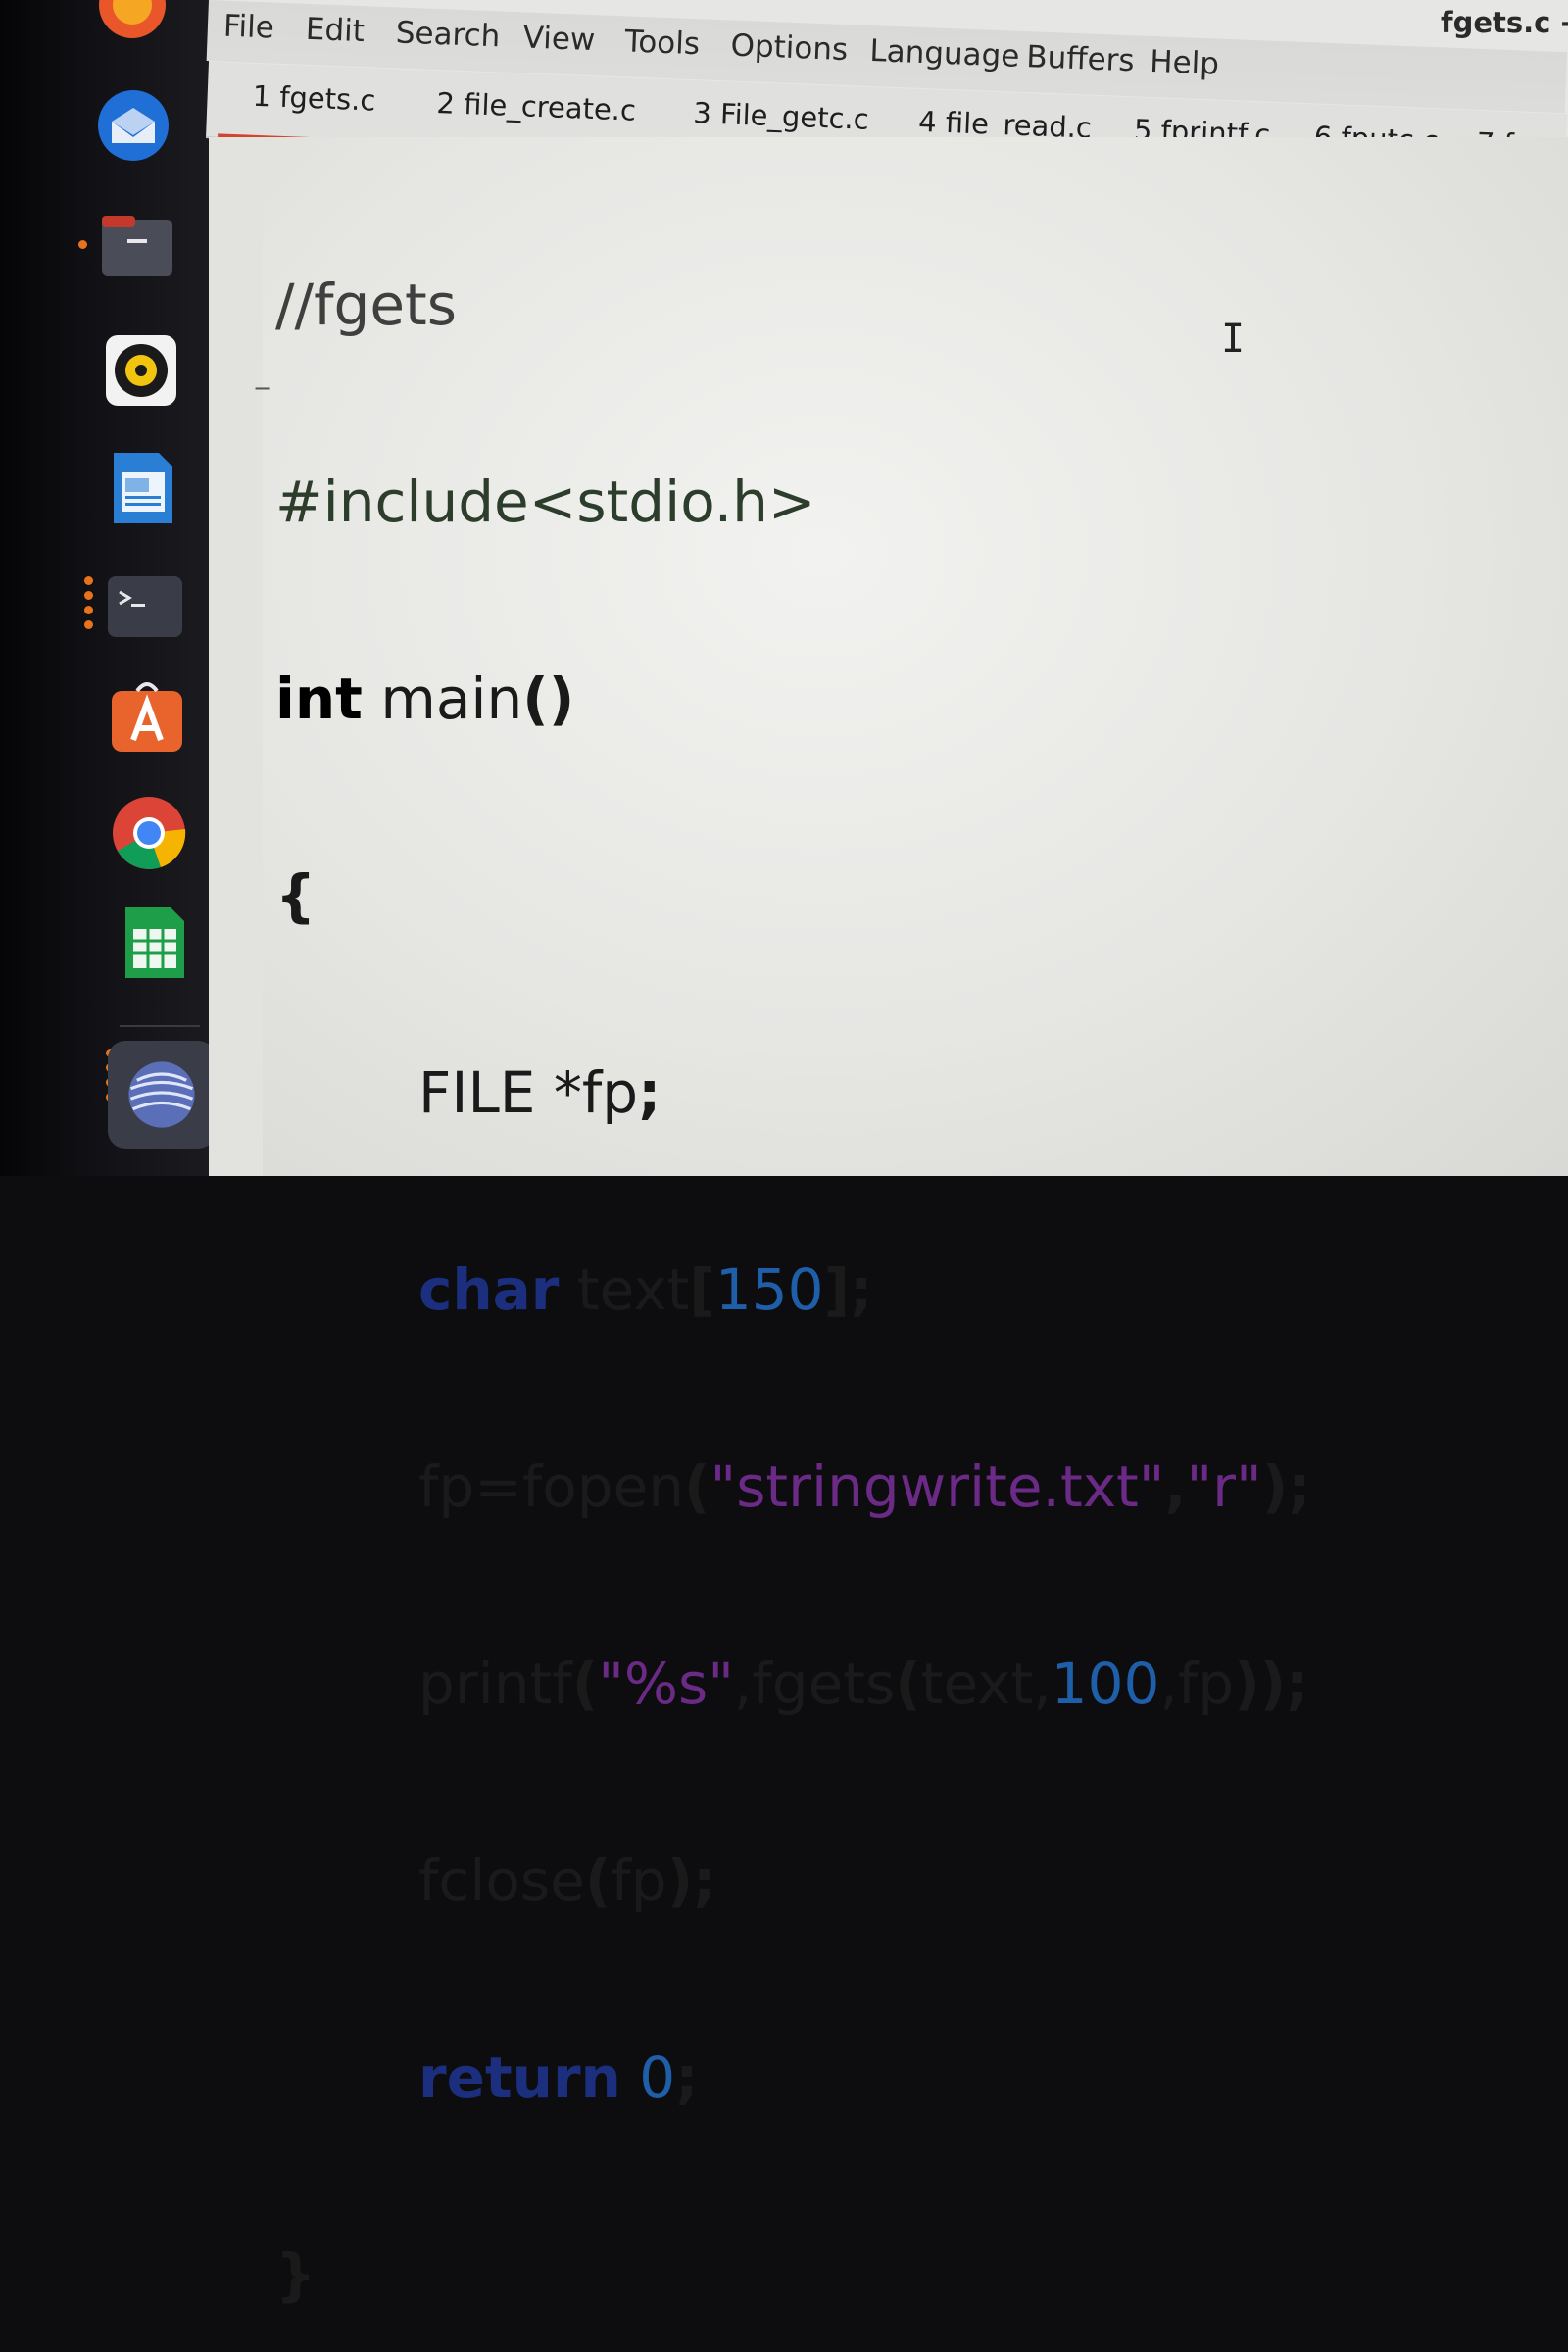 The width and height of the screenshot is (1568, 2352). What do you see at coordinates (1105, 1683) in the screenshot?
I see `number-token: 100` at bounding box center [1105, 1683].